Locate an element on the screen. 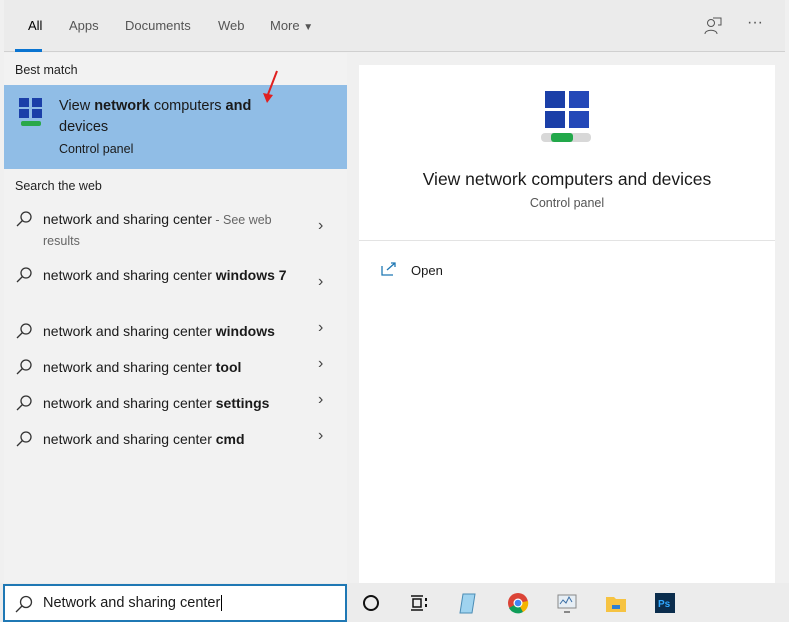 Image resolution: width=789 pixels, height=622 pixels. tab-web: Web is located at coordinates (231, 25).